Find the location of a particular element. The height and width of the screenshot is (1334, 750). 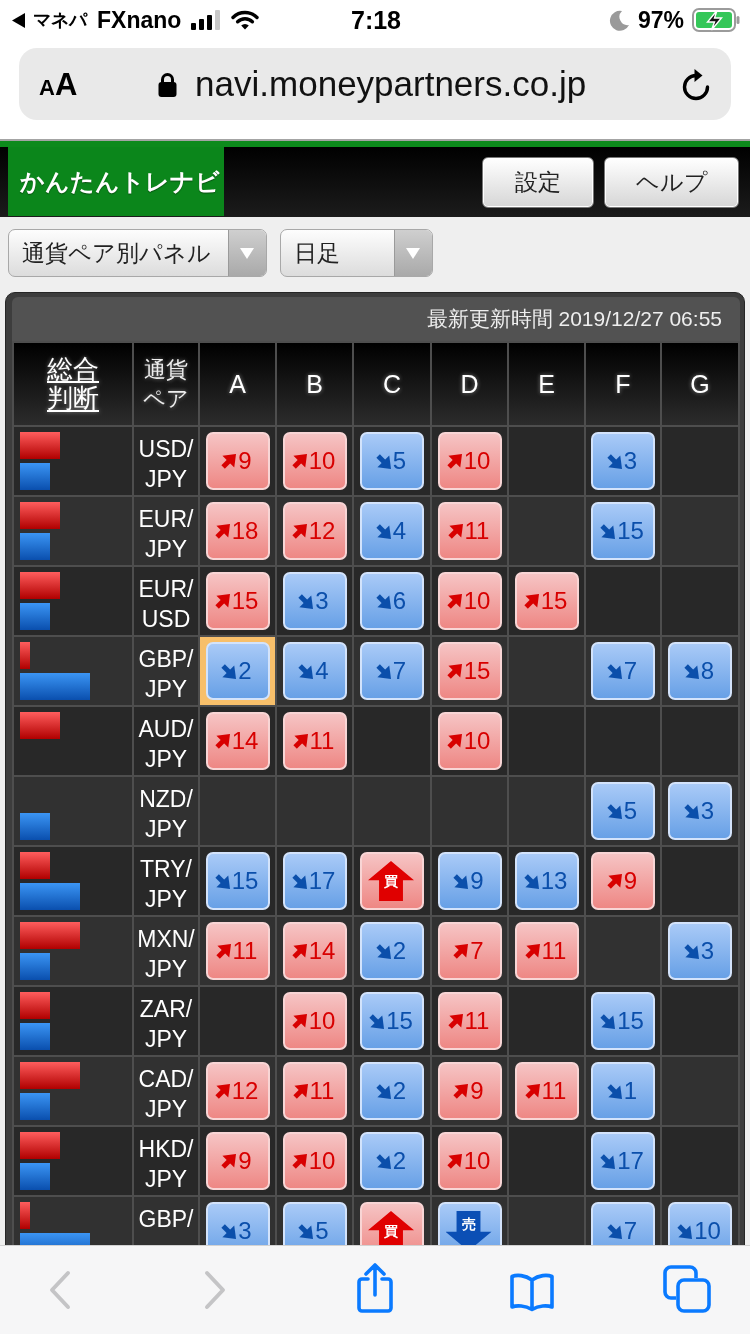

settings-button: 設定 is located at coordinates (538, 182).